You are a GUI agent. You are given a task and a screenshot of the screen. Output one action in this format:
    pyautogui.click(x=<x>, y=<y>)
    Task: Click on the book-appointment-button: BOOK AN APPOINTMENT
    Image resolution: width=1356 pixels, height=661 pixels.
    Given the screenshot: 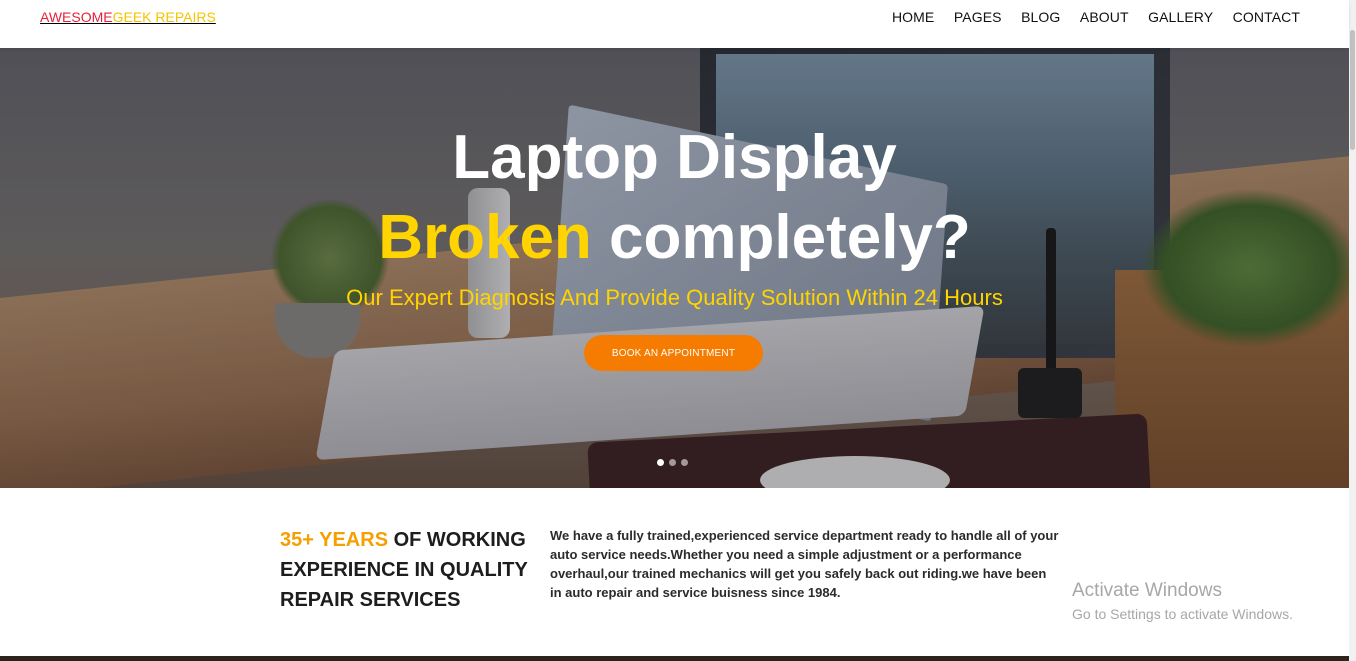 What is the action you would take?
    pyautogui.click(x=673, y=353)
    